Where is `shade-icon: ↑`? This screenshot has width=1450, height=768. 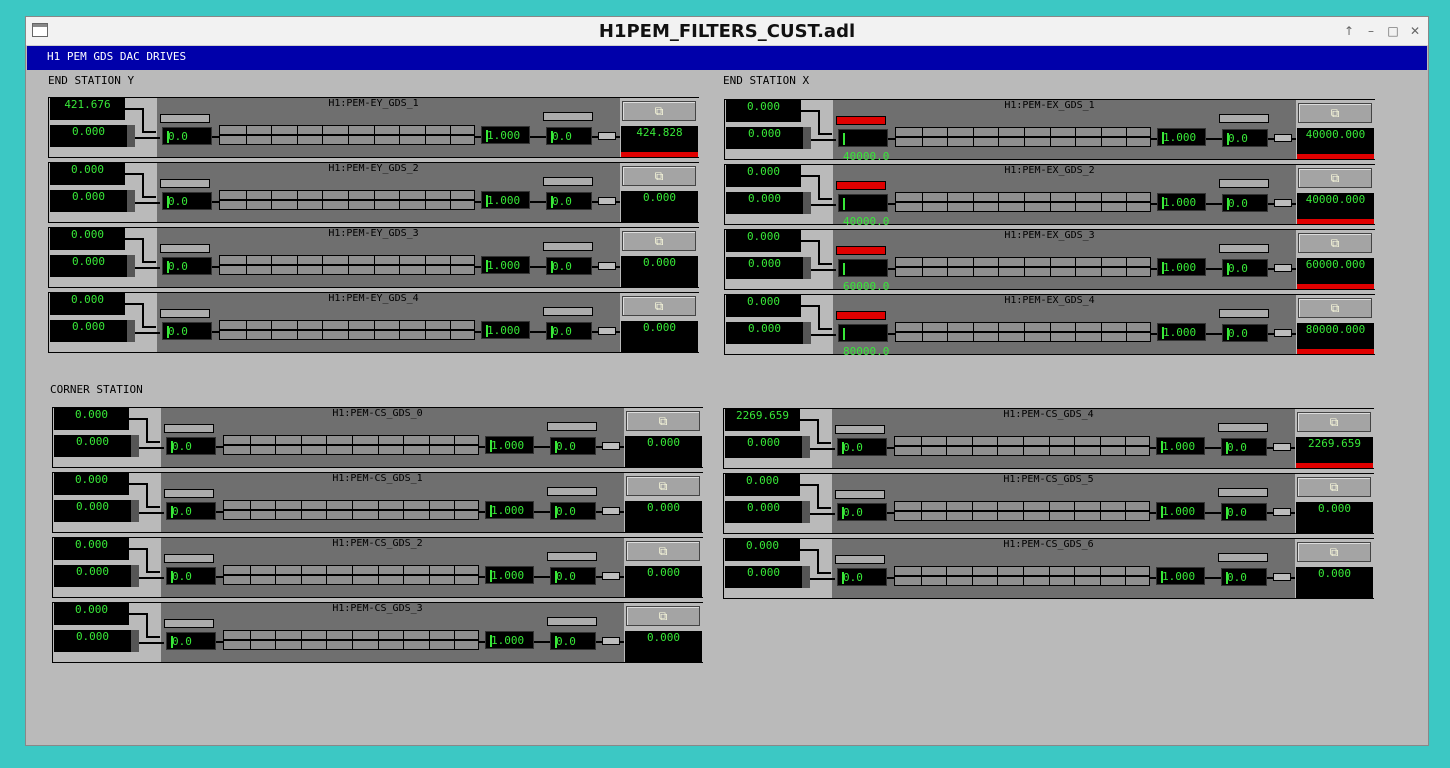
shade-icon: ↑ is located at coordinates (1349, 31).